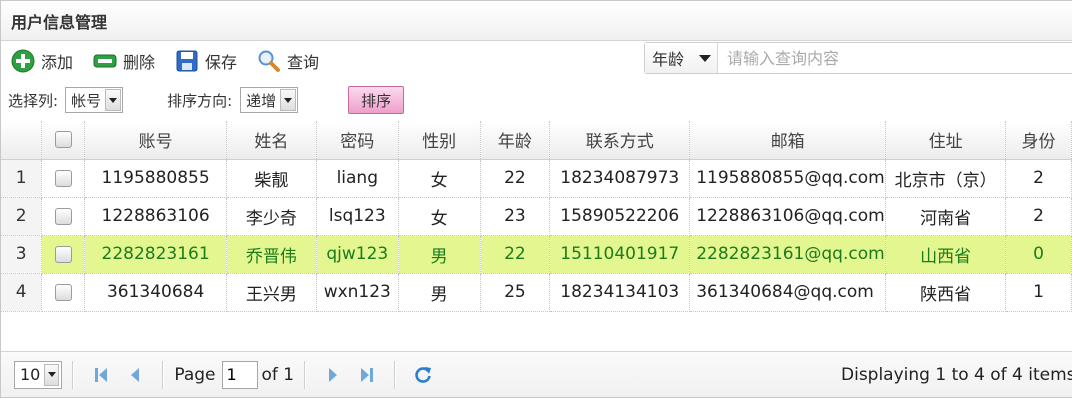 The image size is (1072, 398). What do you see at coordinates (271, 216) in the screenshot?
I see `cell-name: 李少奇` at bounding box center [271, 216].